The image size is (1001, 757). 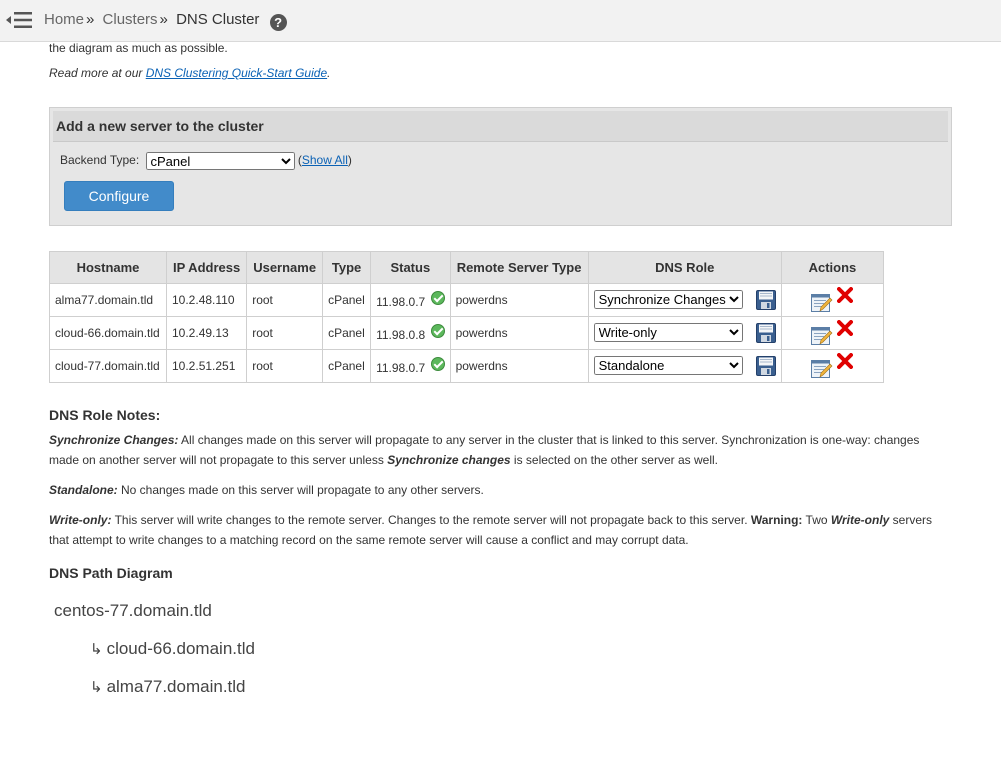 What do you see at coordinates (80, 520) in the screenshot?
I see `note-writeonly-label: Write-only:` at bounding box center [80, 520].